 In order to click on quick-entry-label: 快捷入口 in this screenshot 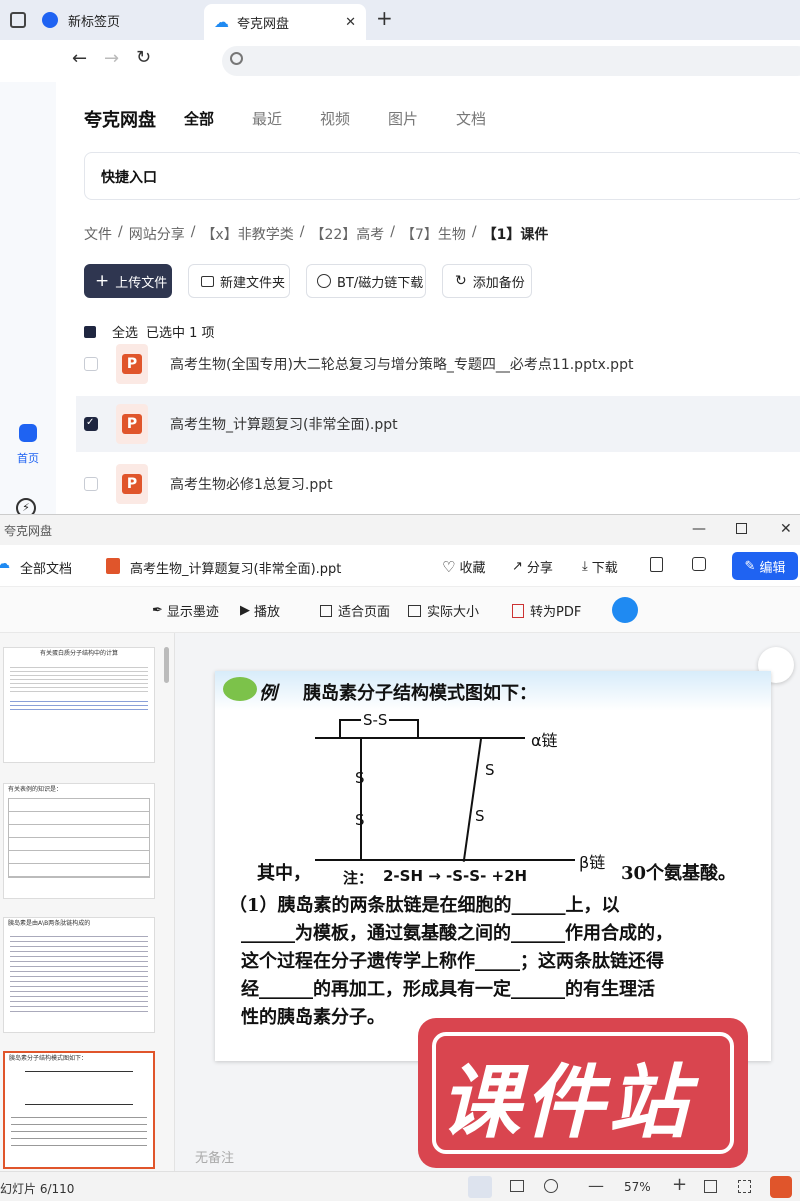, I will do `click(129, 178)`.